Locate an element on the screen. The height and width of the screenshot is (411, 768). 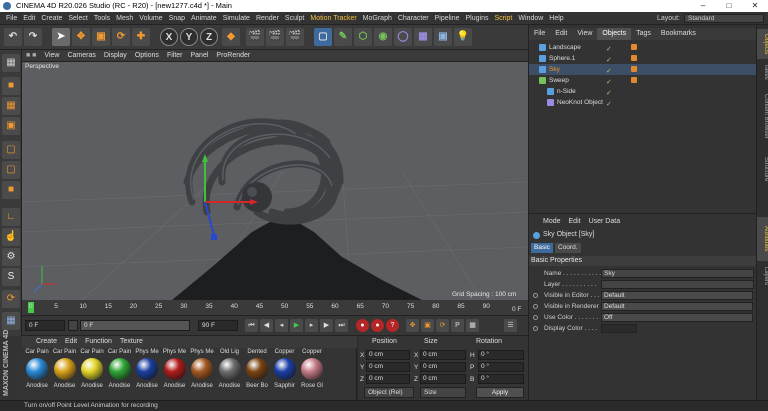
menu-snap: Snap is located at coordinates (177, 18).